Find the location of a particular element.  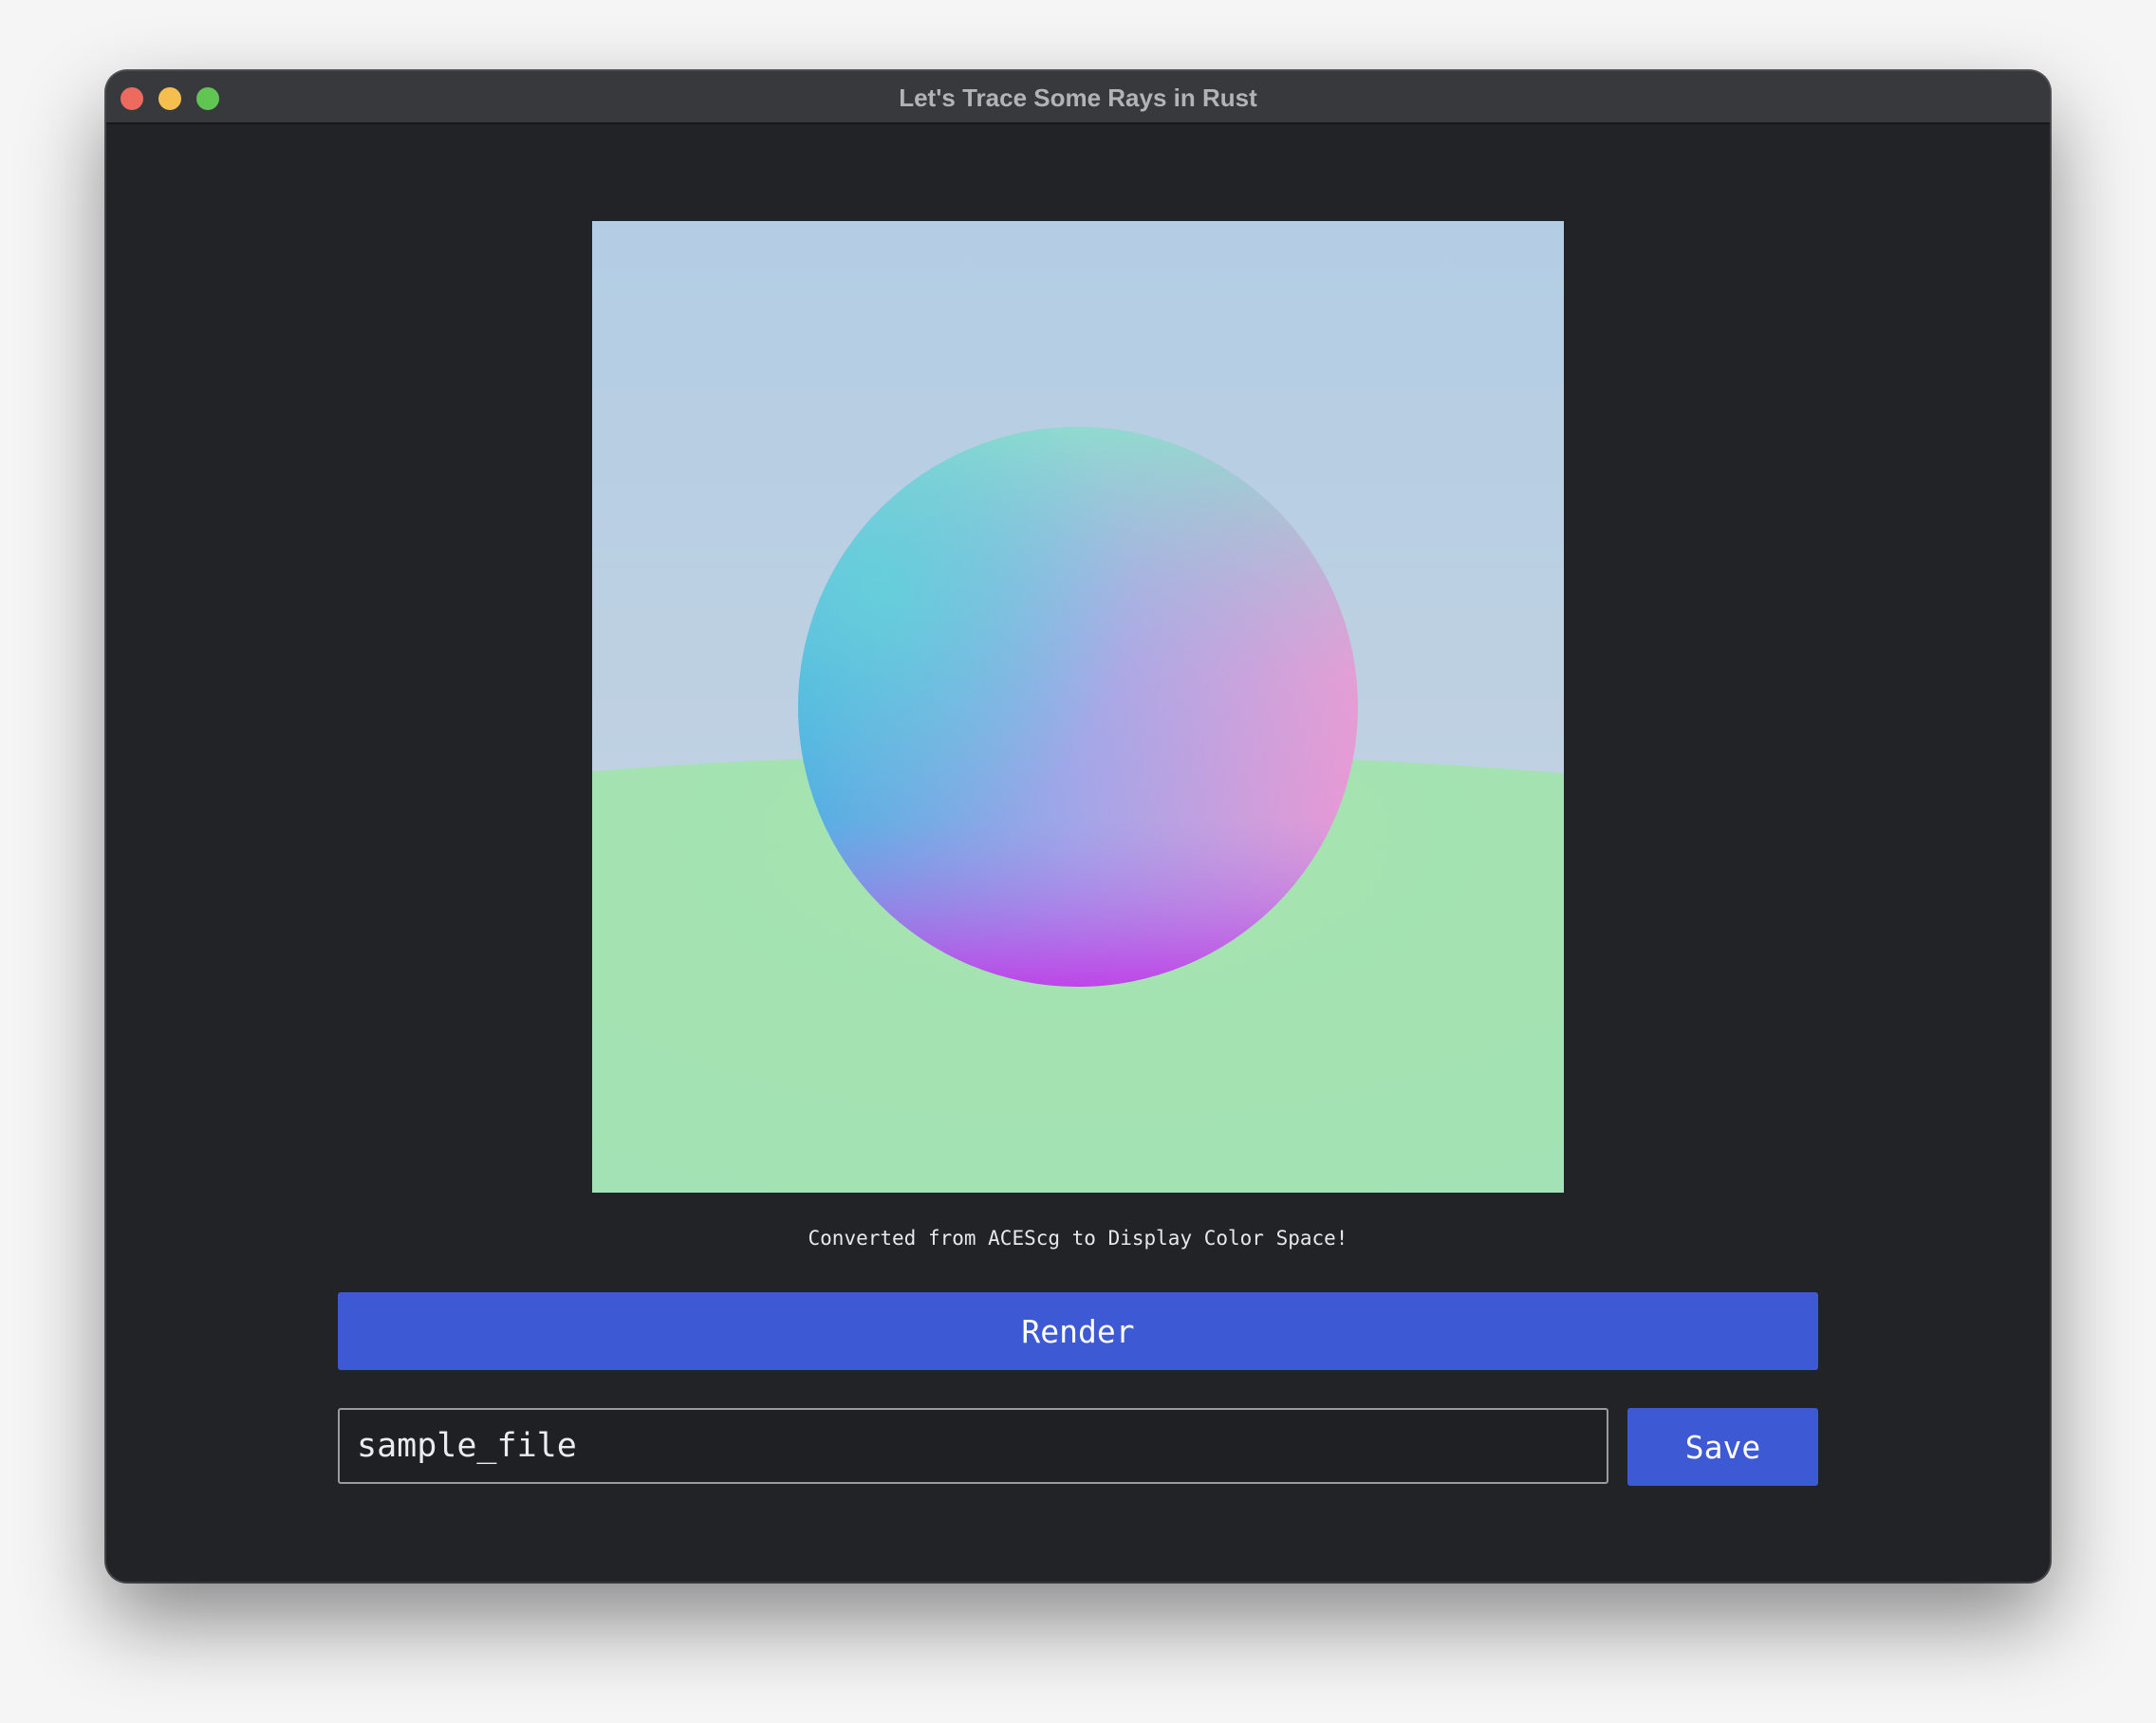

filename-input is located at coordinates (973, 1446).